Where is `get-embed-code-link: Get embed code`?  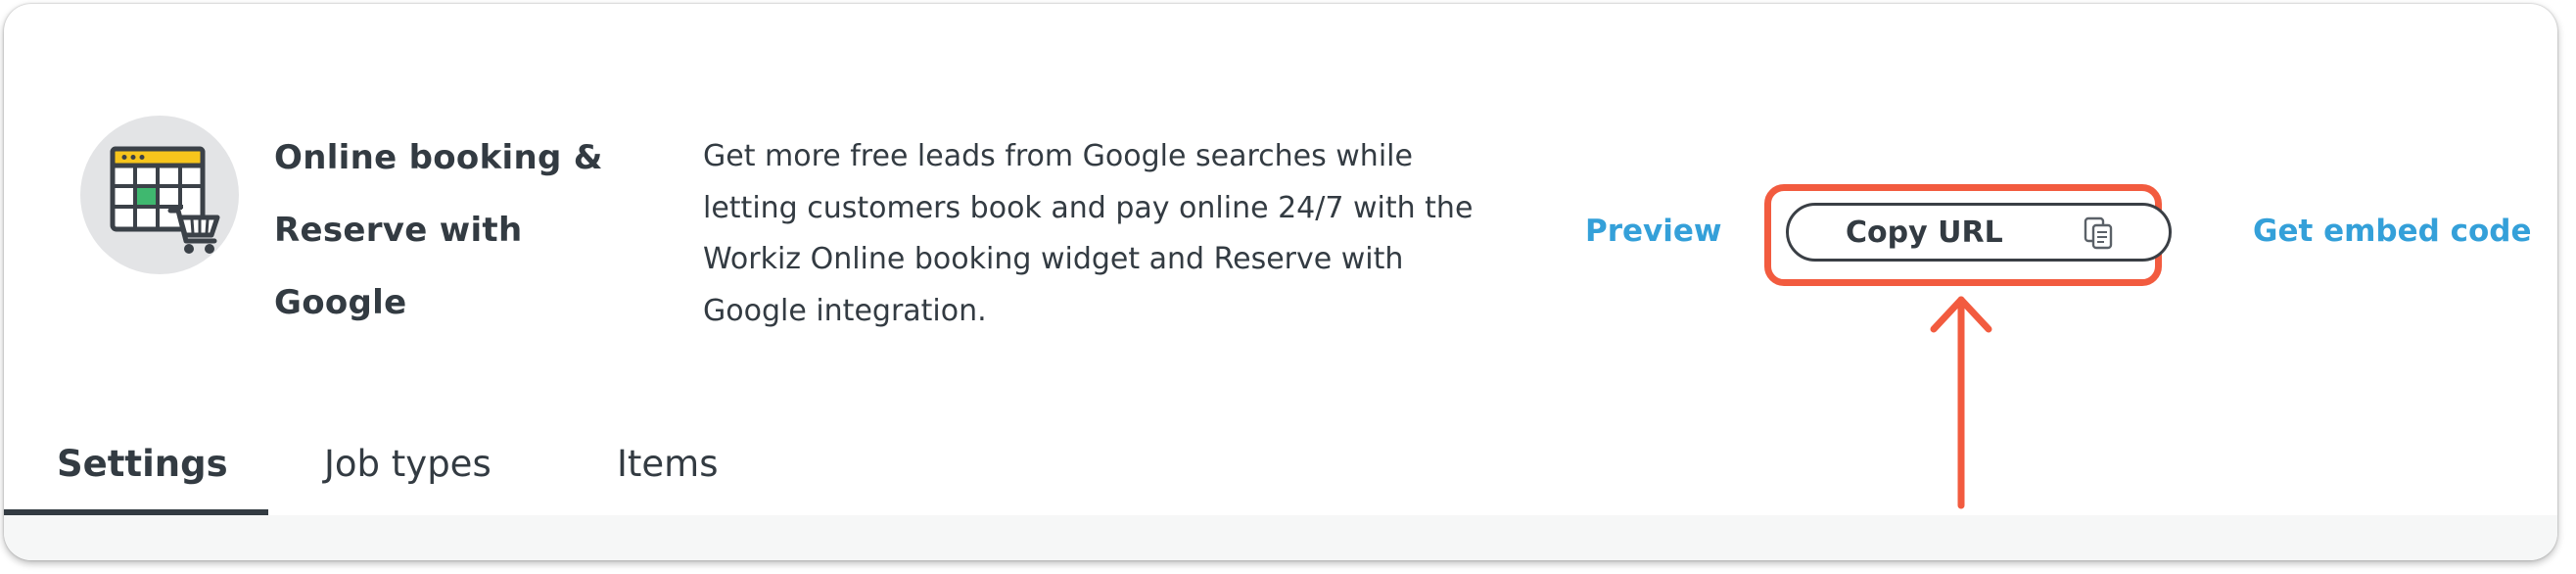 get-embed-code-link: Get embed code is located at coordinates (2392, 232).